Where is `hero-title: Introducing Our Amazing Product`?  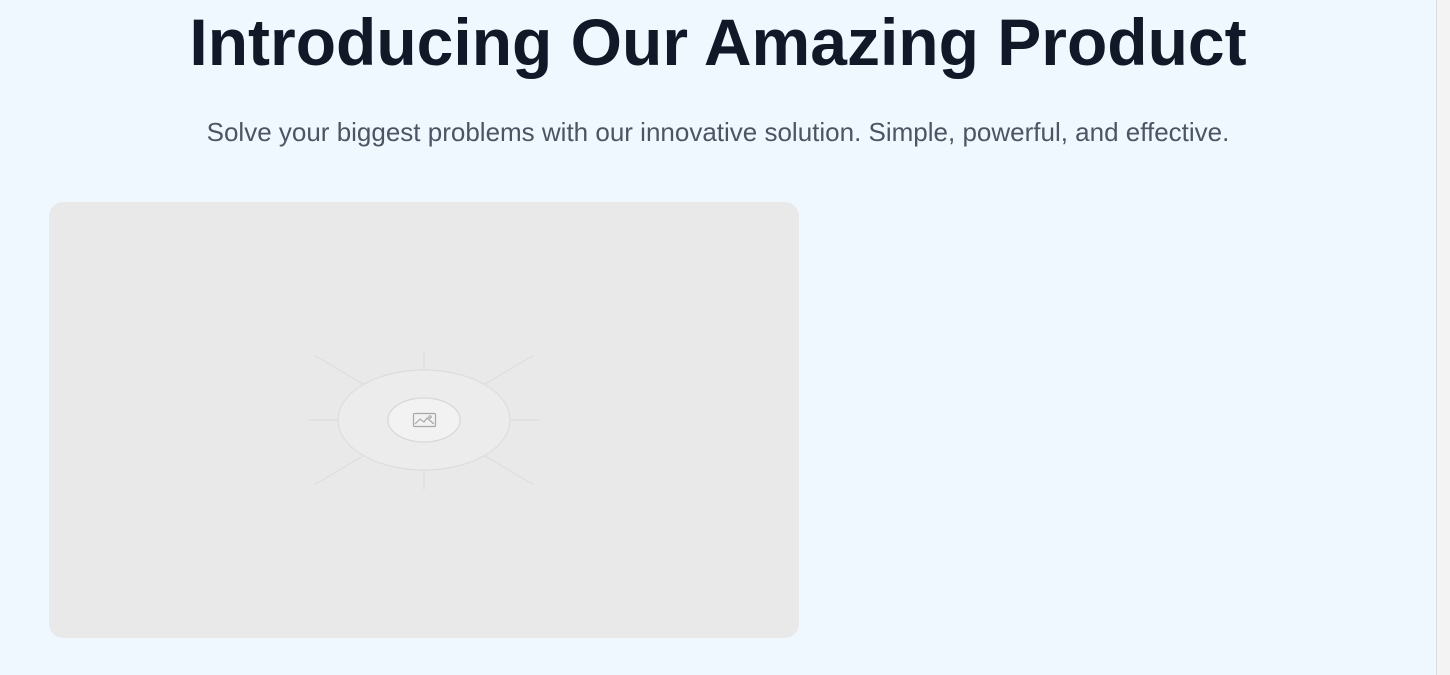 hero-title: Introducing Our Amazing Product is located at coordinates (718, 42).